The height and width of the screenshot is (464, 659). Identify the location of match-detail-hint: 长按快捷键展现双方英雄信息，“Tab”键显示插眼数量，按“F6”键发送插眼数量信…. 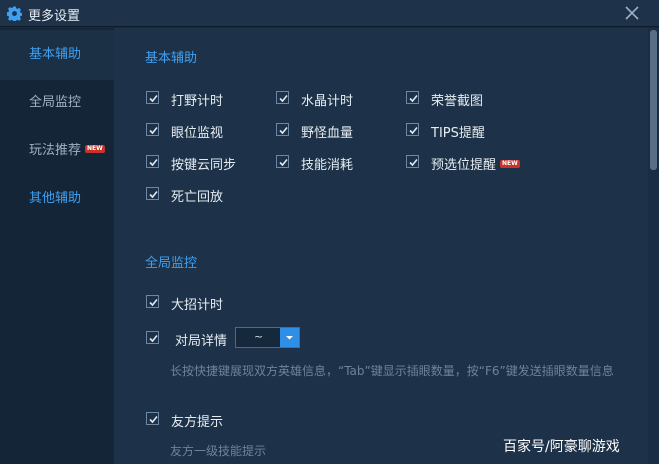
(392, 371).